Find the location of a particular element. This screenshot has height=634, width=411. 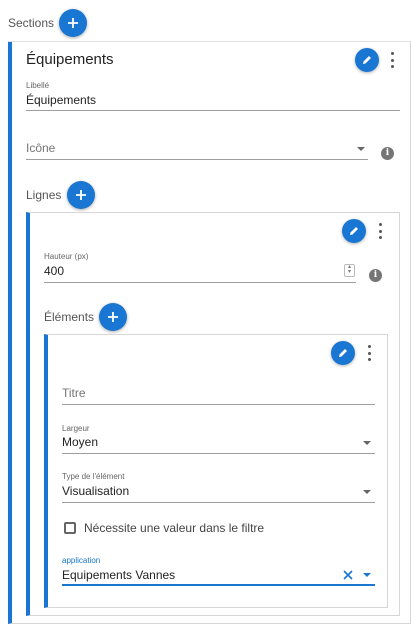

edit-ligne-button is located at coordinates (354, 231).